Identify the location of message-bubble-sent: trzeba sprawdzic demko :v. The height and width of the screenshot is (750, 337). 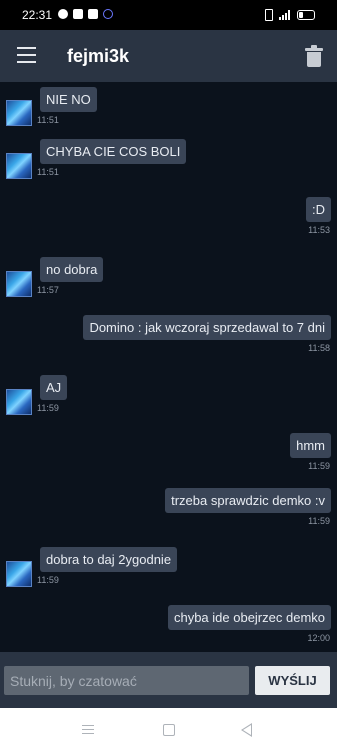
(248, 500).